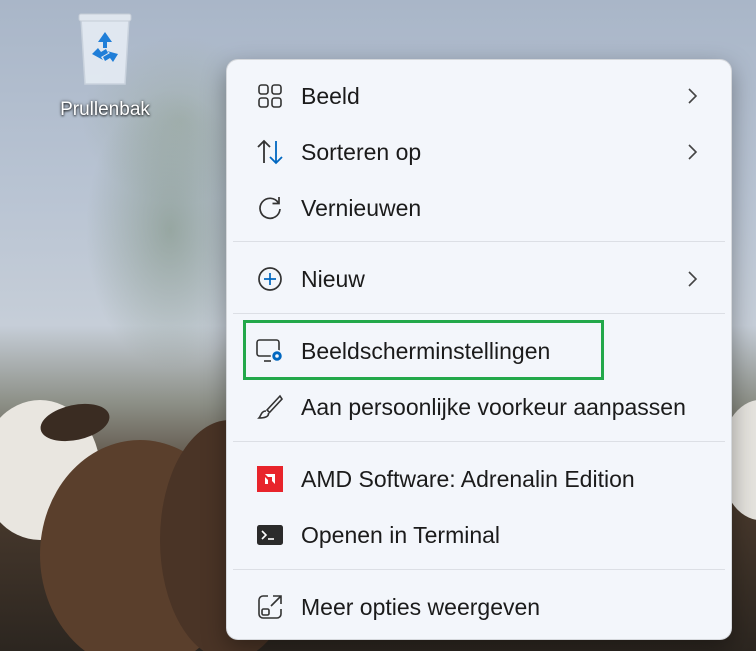 Image resolution: width=756 pixels, height=651 pixels. What do you see at coordinates (270, 208) in the screenshot?
I see `refresh-icon` at bounding box center [270, 208].